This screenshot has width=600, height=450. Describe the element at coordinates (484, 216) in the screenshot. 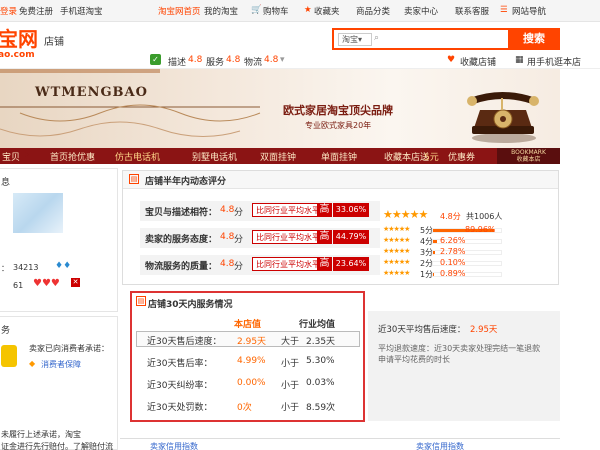

I see `summary-total: 共1006人` at that location.